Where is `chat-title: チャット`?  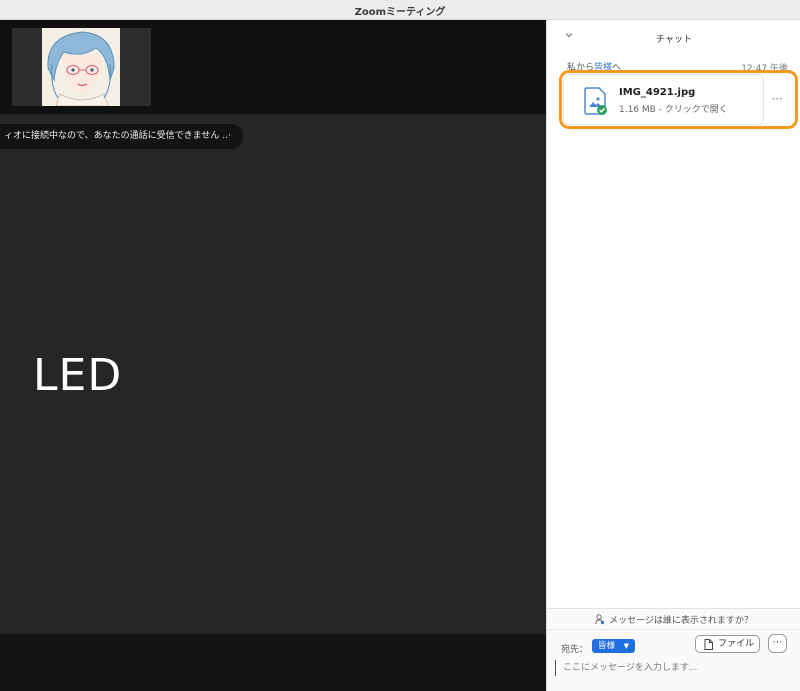
chat-title: チャット is located at coordinates (674, 40).